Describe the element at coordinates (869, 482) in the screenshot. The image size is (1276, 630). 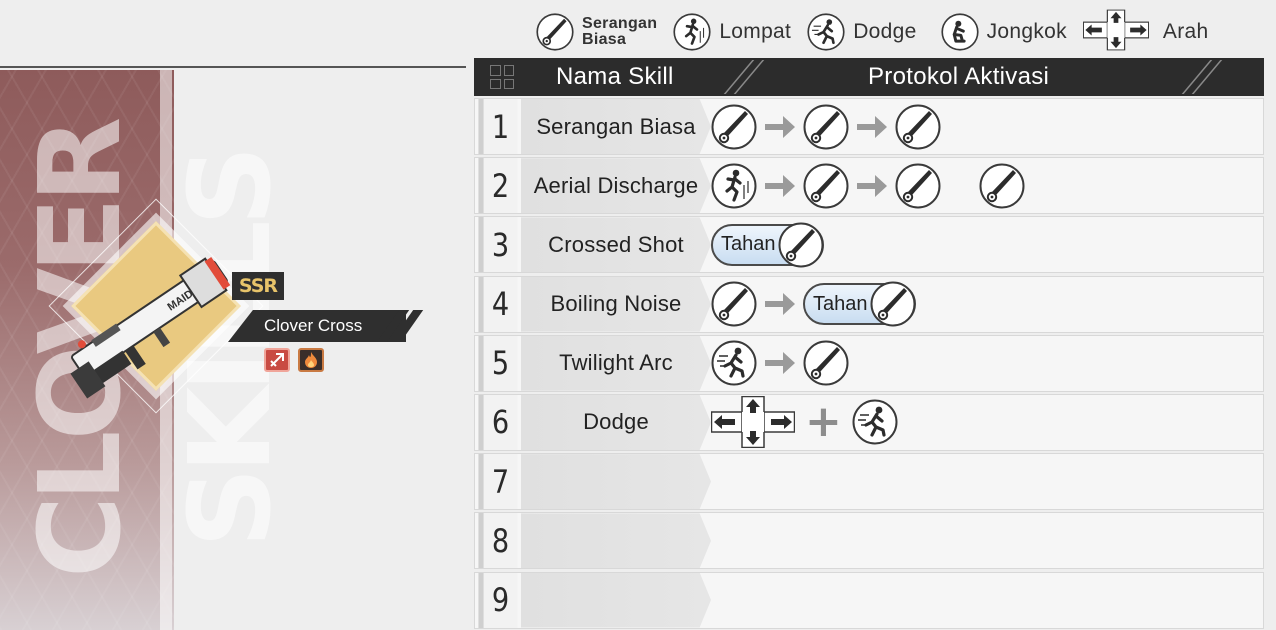
I see `table-row: 7` at that location.